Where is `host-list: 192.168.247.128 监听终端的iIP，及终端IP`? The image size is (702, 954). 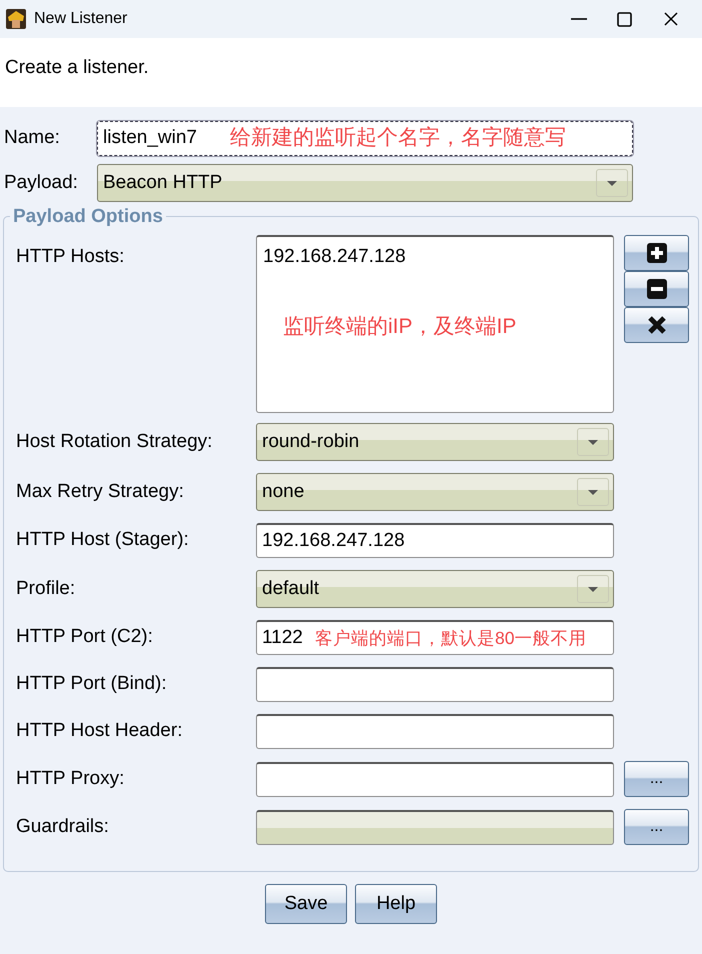 host-list: 192.168.247.128 监听终端的iIP，及终端IP is located at coordinates (435, 324).